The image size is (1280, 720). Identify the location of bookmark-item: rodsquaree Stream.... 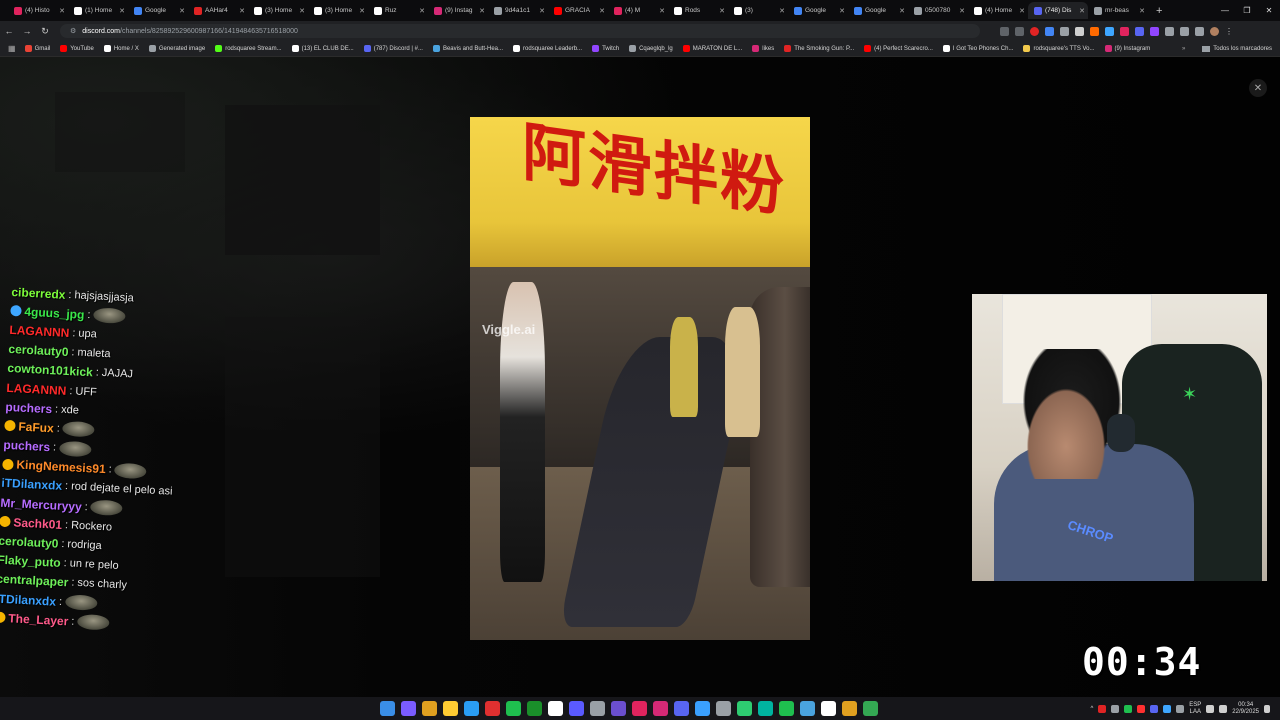
(248, 48).